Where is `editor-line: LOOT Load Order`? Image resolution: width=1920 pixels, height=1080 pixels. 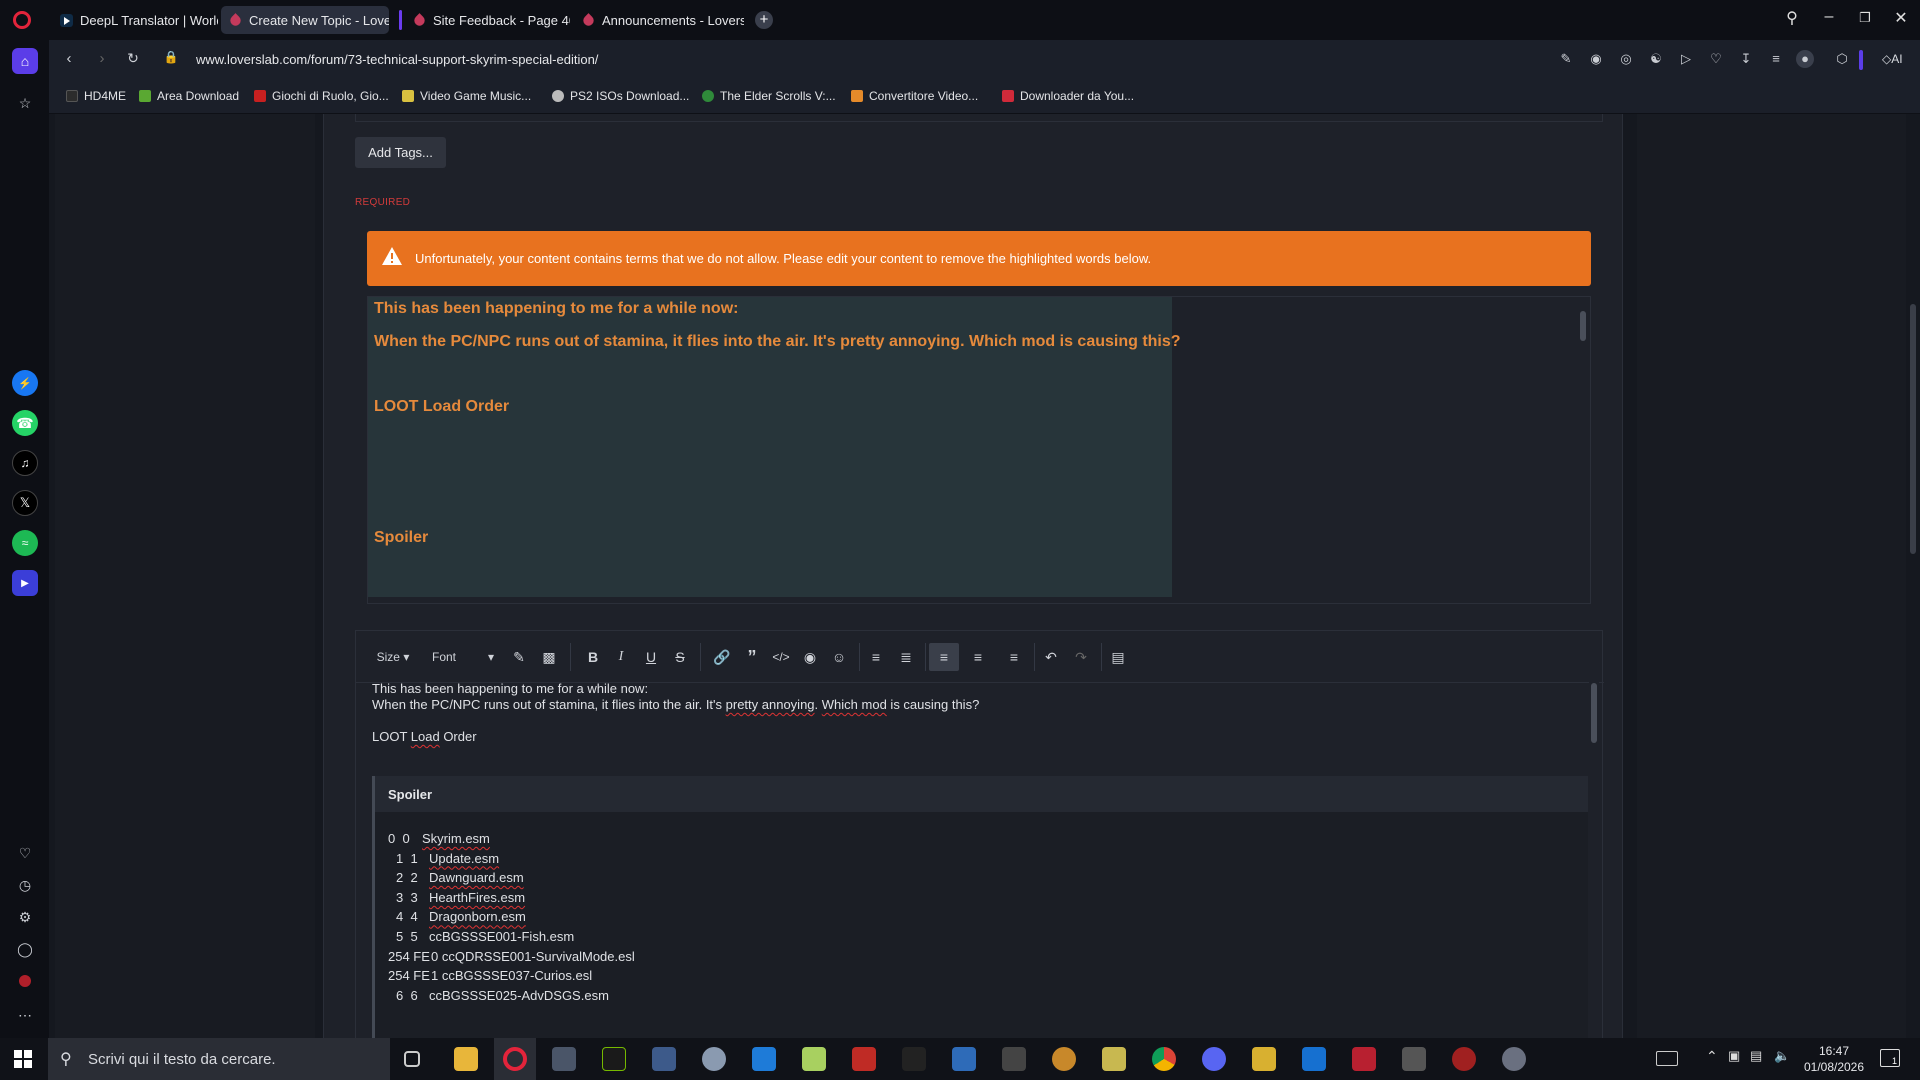
editor-line: LOOT Load Order is located at coordinates (424, 736).